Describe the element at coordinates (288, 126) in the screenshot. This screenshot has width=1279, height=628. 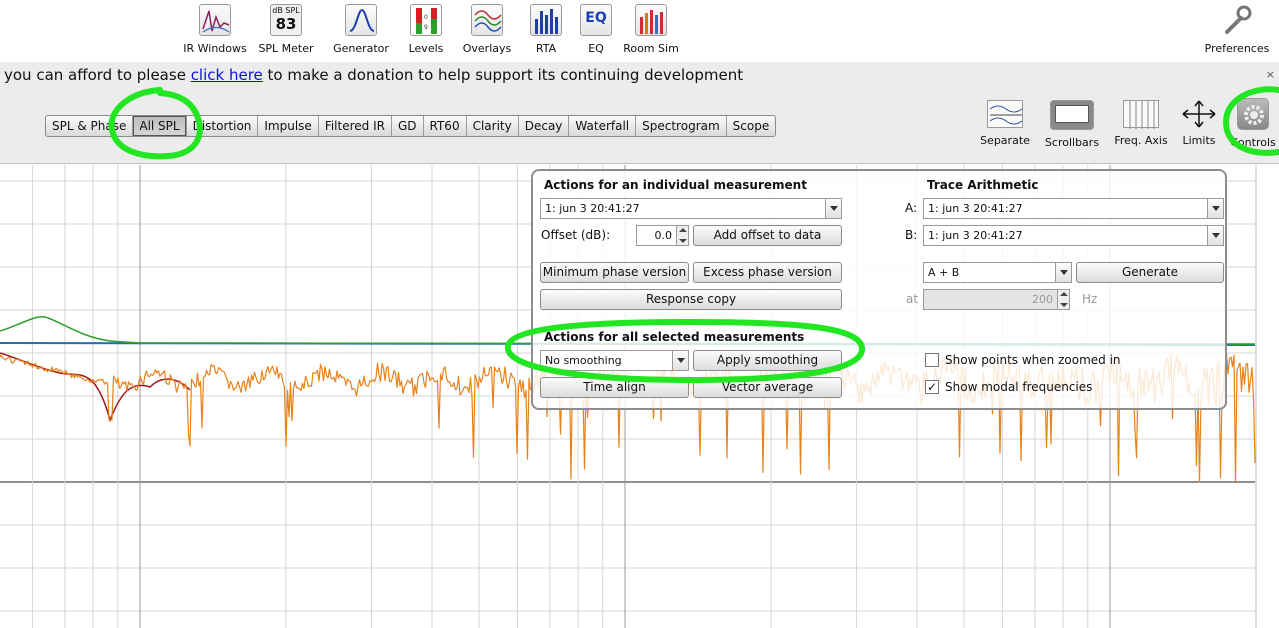
I see `tab-impulse: Impulse` at that location.